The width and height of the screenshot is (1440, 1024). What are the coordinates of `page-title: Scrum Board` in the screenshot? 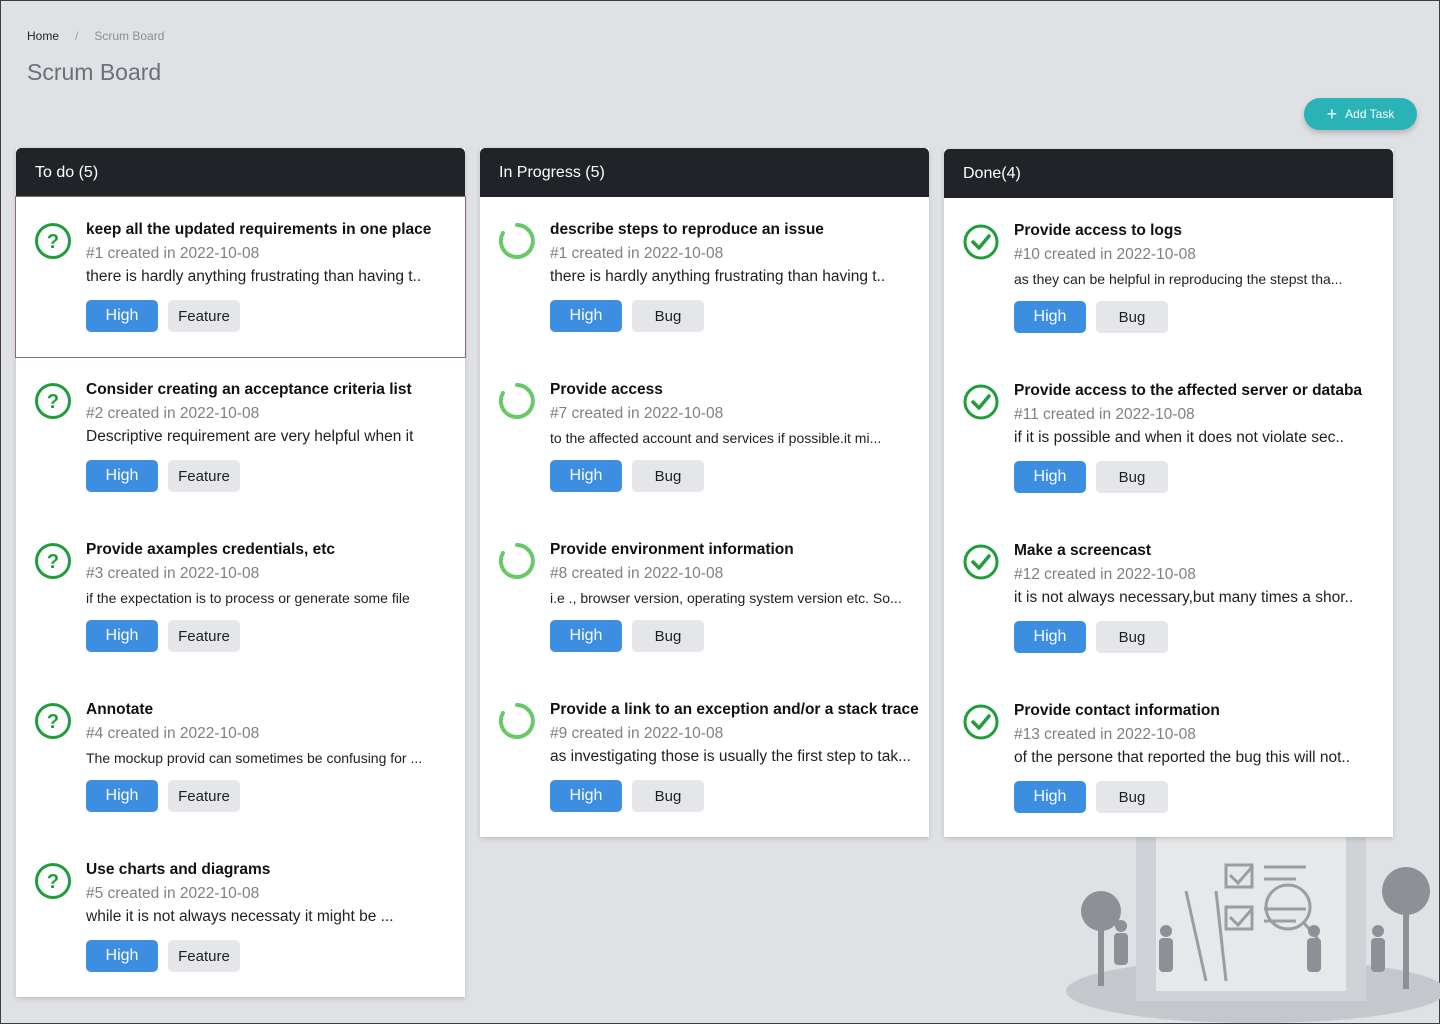 It's located at (94, 72).